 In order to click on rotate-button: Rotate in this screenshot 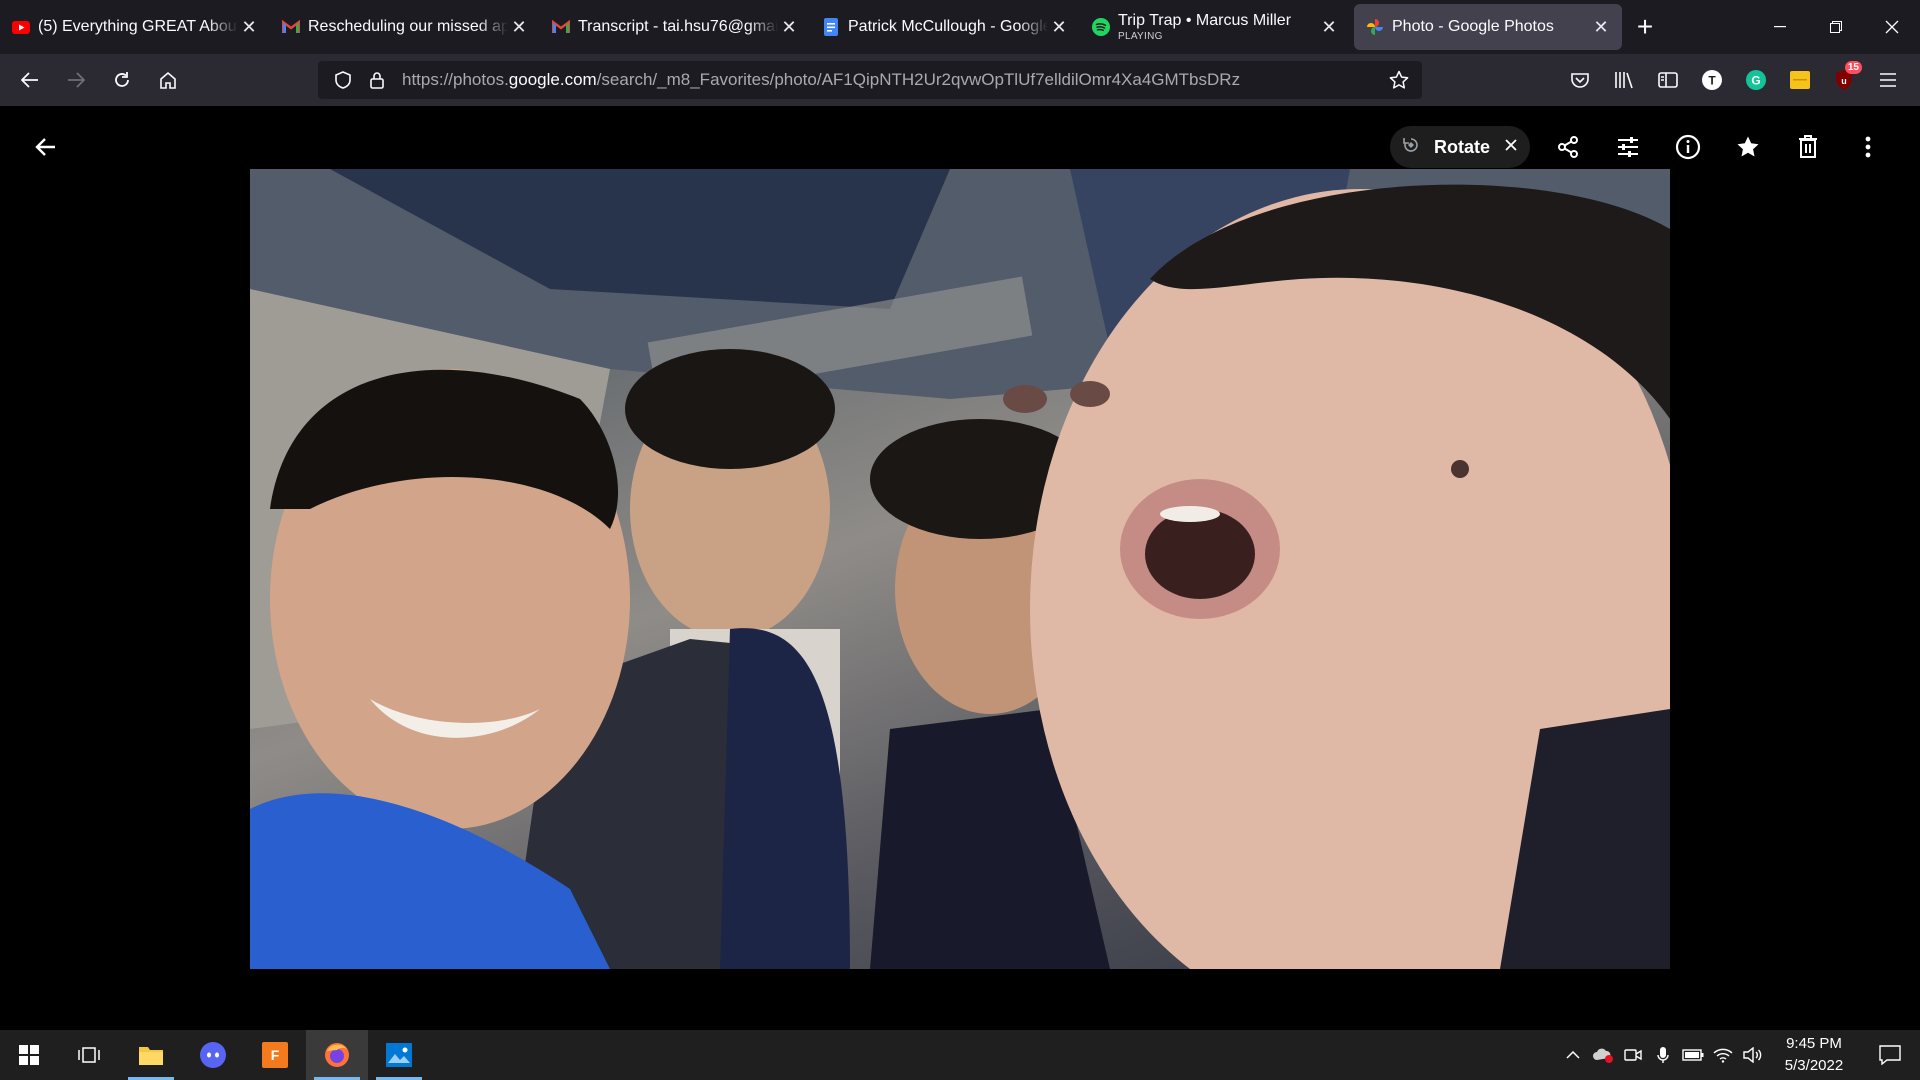, I will do `click(1460, 147)`.